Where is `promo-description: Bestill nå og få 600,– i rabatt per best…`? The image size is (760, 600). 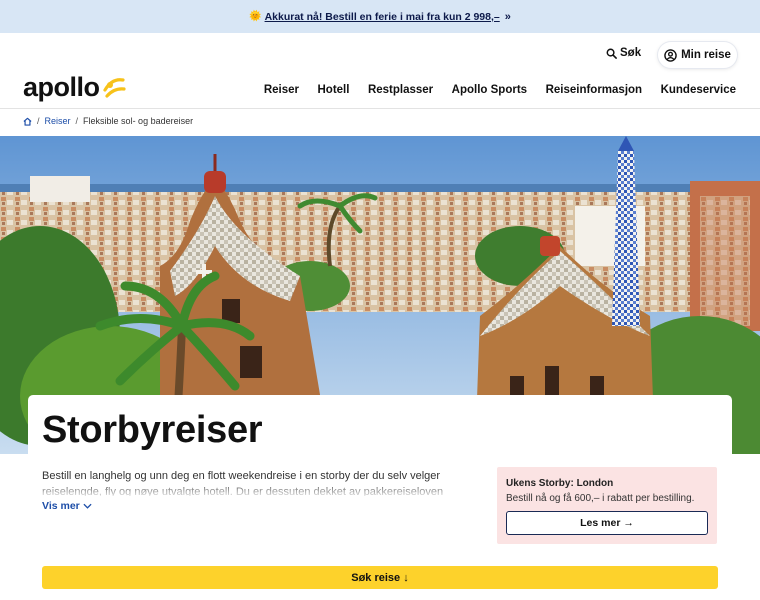
promo-description: Bestill nå og få 600,– i rabatt per best… is located at coordinates (600, 498).